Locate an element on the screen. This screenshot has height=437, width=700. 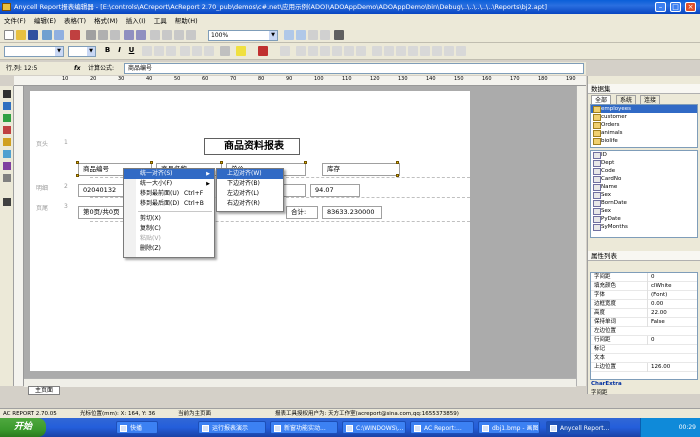
submenu-item-align-left: 左边对齐(L) is located at coordinates (250, 194).